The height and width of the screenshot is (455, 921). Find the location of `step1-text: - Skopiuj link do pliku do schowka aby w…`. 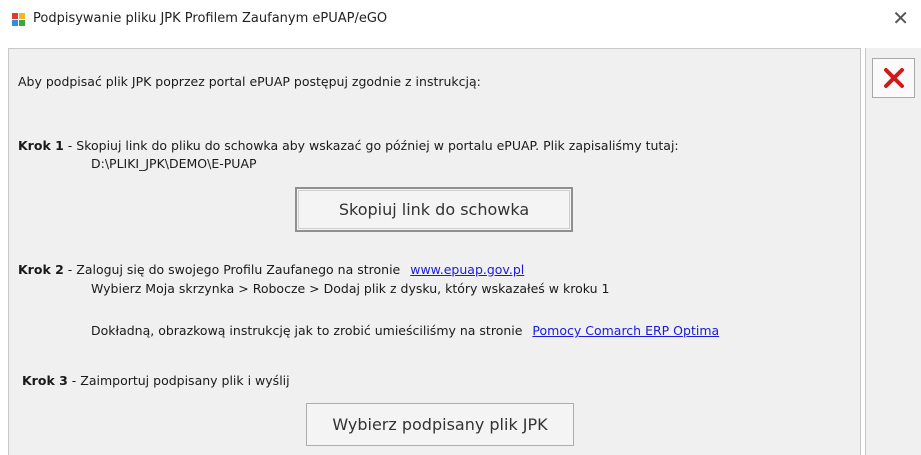

step1-text: - Skopiuj link do pliku do schowka aby w… is located at coordinates (371, 145).